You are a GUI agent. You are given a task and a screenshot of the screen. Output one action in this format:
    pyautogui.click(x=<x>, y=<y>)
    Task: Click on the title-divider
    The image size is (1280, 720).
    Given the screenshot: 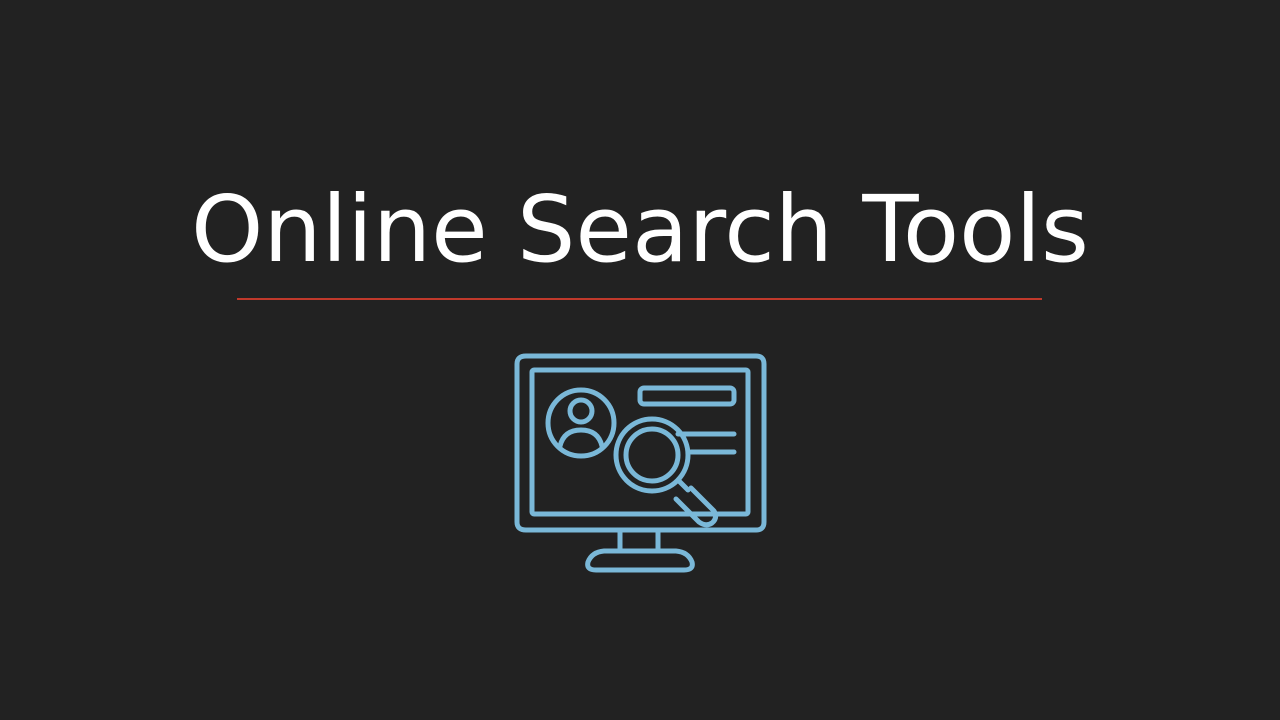 What is the action you would take?
    pyautogui.click(x=639, y=299)
    